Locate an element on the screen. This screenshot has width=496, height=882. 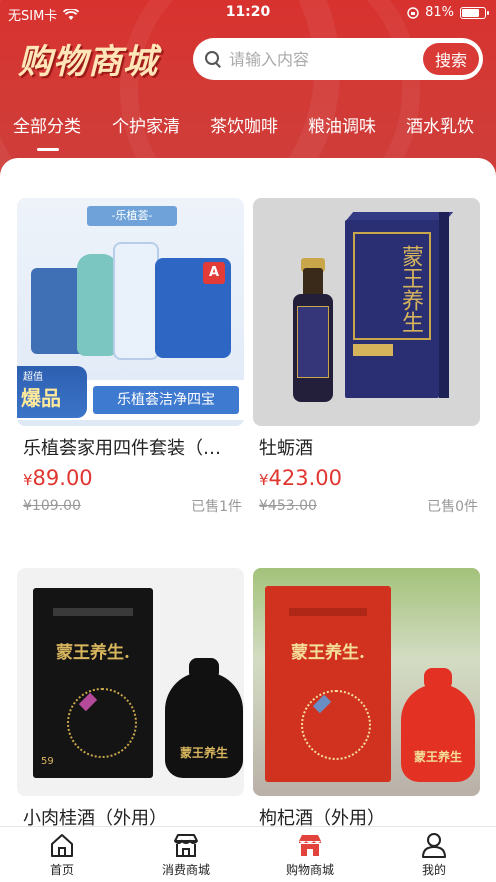
search-input is located at coordinates (319, 59).